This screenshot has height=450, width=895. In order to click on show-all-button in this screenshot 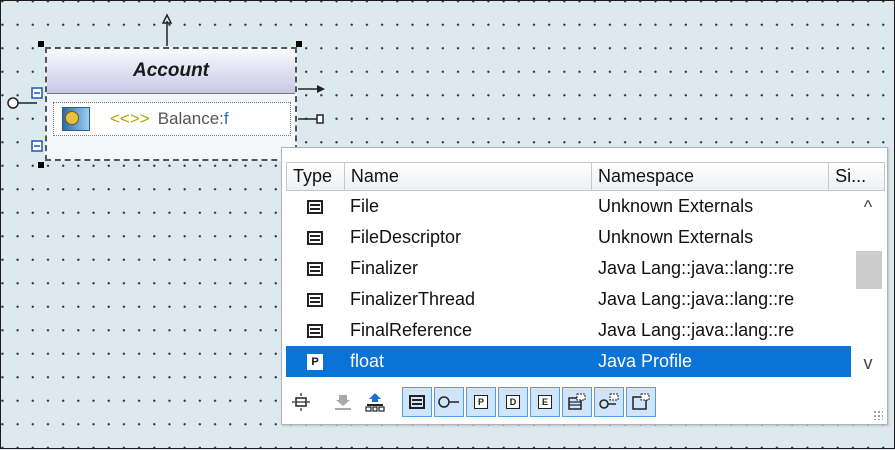, I will do `click(301, 402)`.